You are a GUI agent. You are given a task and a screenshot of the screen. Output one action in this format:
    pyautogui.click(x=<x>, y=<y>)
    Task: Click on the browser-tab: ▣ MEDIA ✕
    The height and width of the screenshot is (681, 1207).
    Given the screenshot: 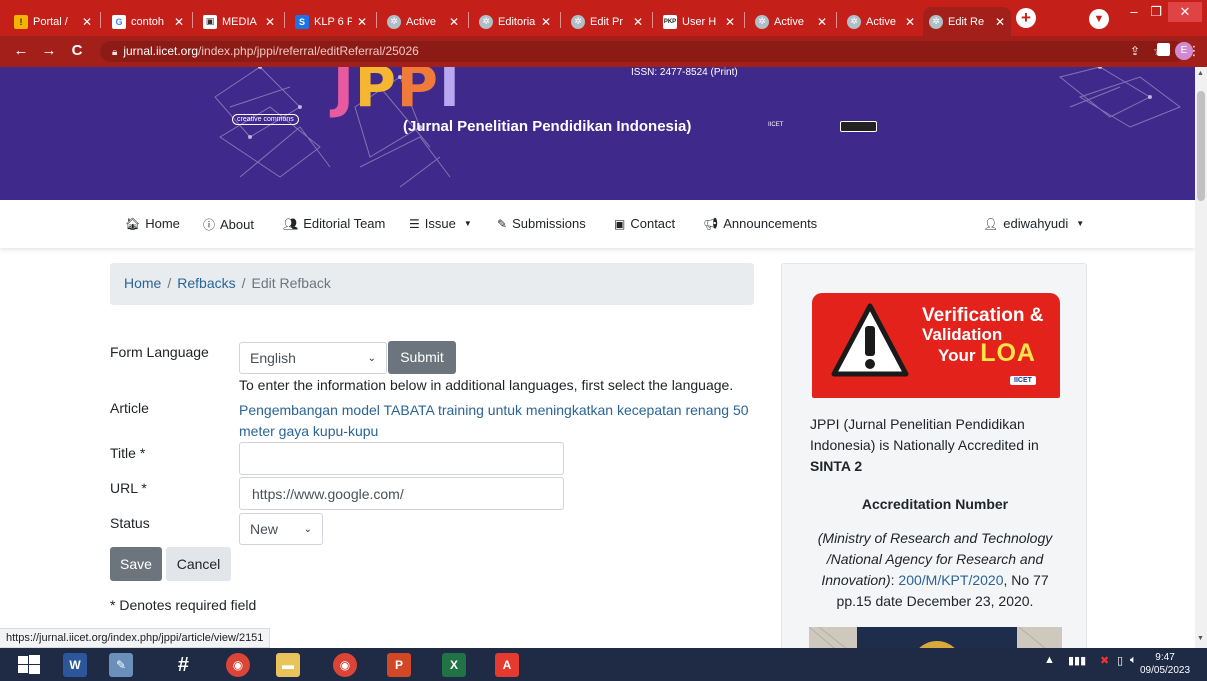 What is the action you would take?
    pyautogui.click(x=239, y=21)
    